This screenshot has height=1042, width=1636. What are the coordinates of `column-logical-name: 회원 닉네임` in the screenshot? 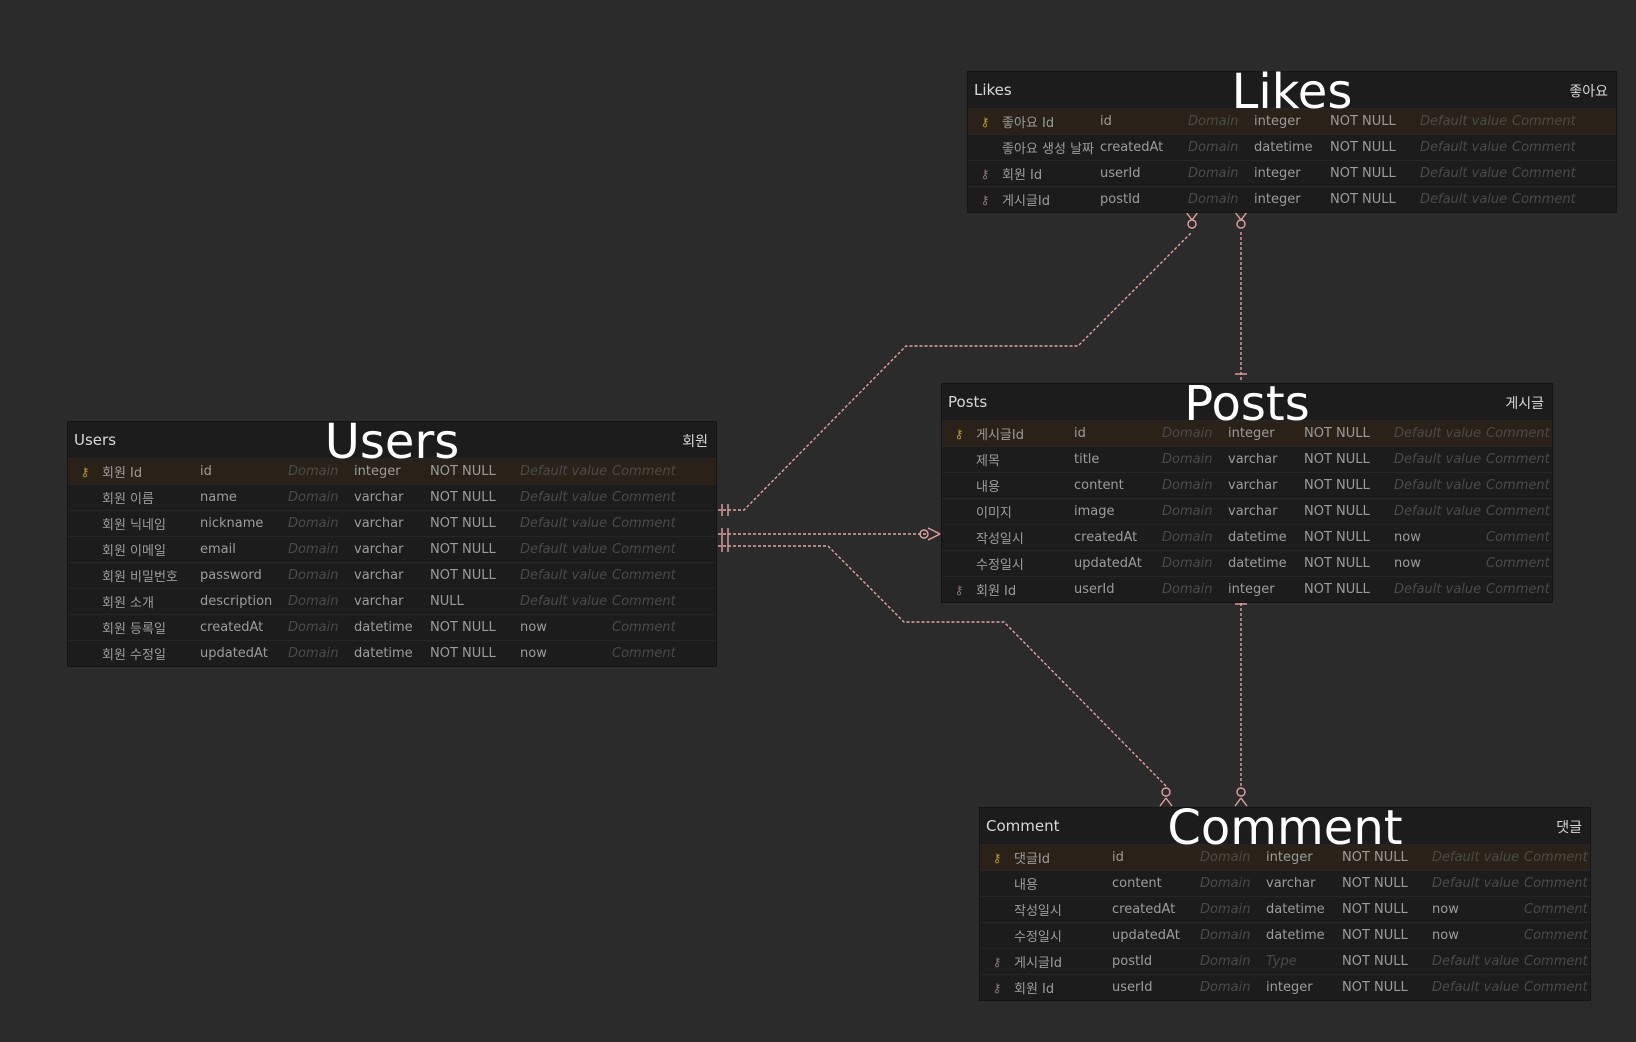 It's located at (151, 523).